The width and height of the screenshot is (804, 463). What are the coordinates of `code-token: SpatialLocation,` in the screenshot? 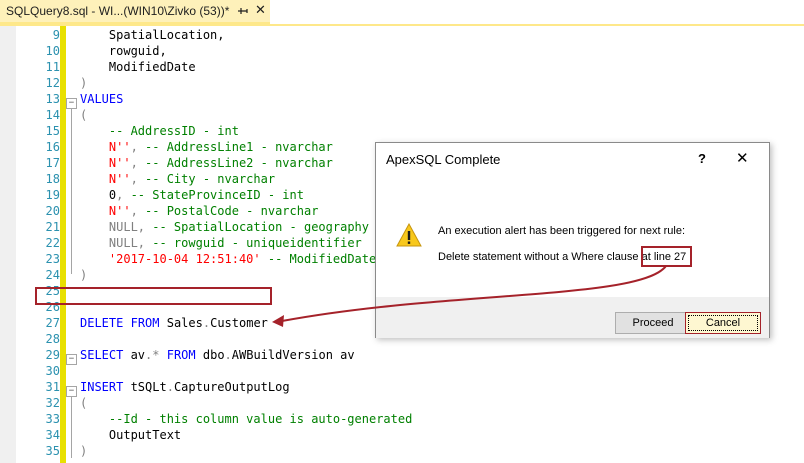 It's located at (152, 35).